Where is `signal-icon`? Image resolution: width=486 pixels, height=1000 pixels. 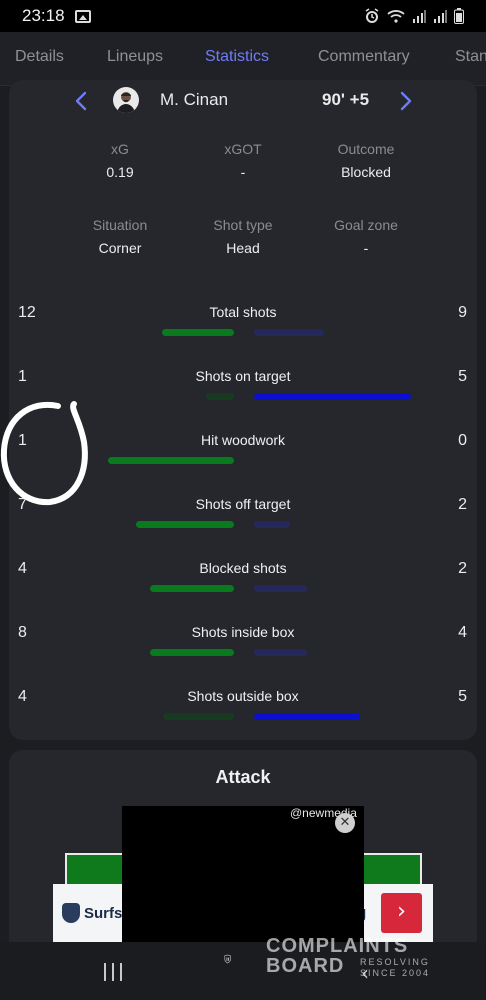
signal-icon is located at coordinates (419, 16).